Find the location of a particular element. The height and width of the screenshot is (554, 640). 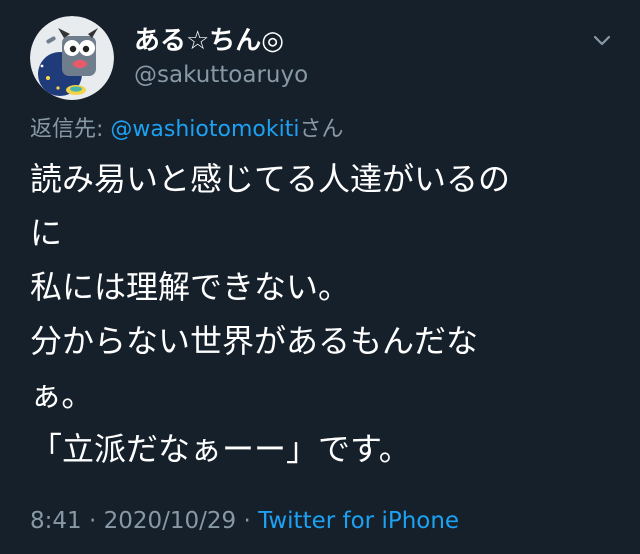

tweet-text-line: に is located at coordinates (46, 233).